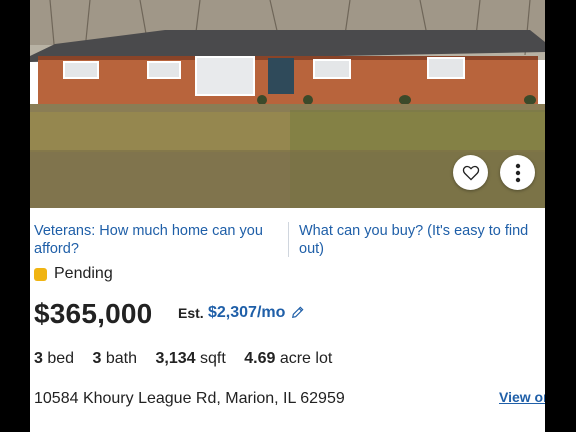  I want to click on pencil-icon, so click(298, 312).